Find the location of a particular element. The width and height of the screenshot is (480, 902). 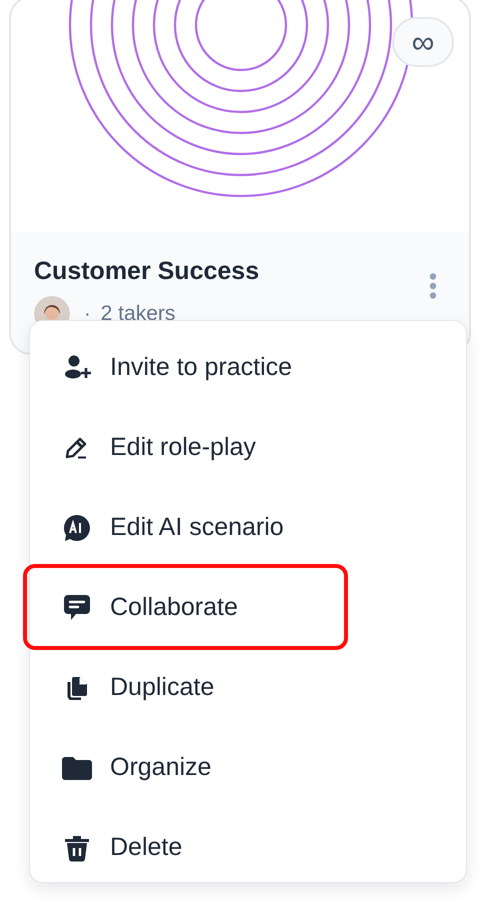

menu-item: Edit role-play is located at coordinates (248, 448).